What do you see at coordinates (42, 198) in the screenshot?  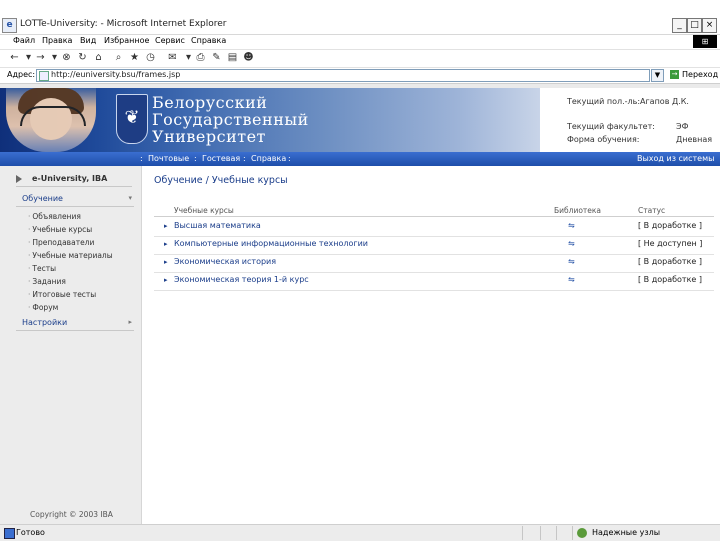 I see `section-learning-label: Обучение` at bounding box center [42, 198].